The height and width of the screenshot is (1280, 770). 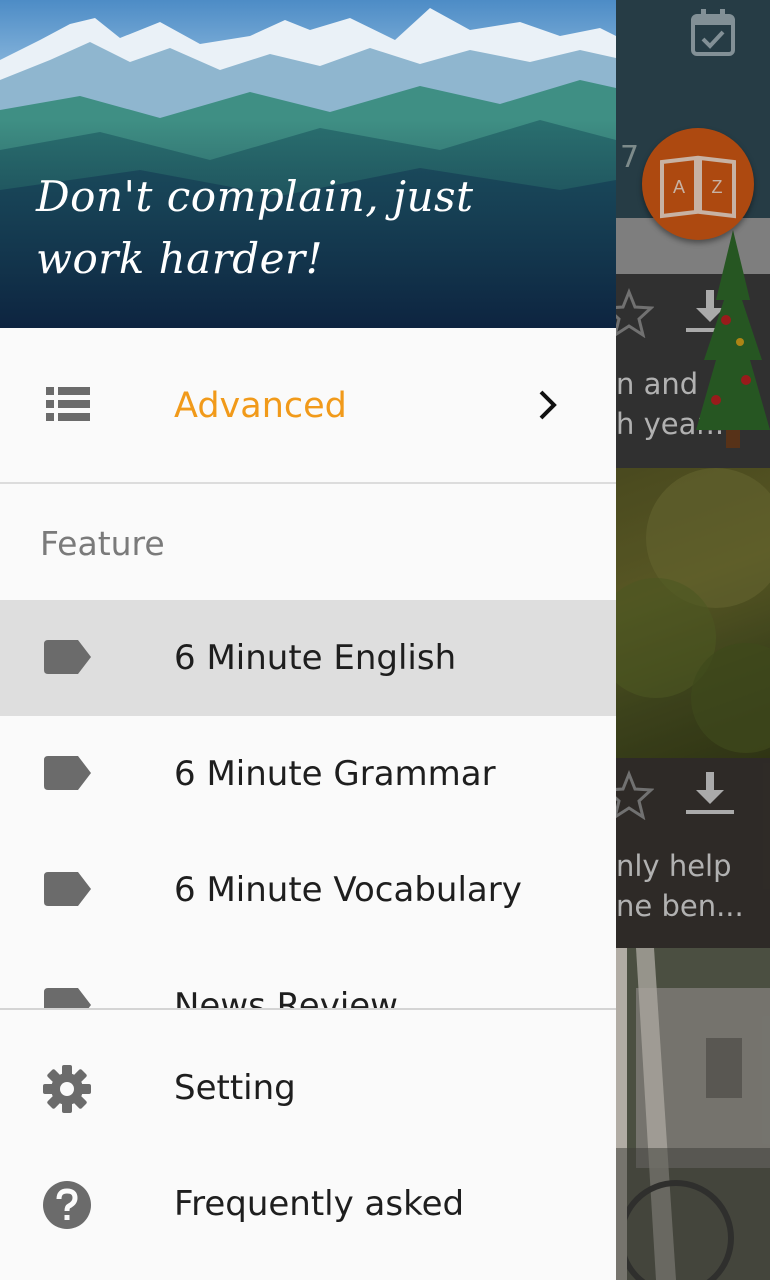 I want to click on setting-button: Setting, so click(x=308, y=1088).